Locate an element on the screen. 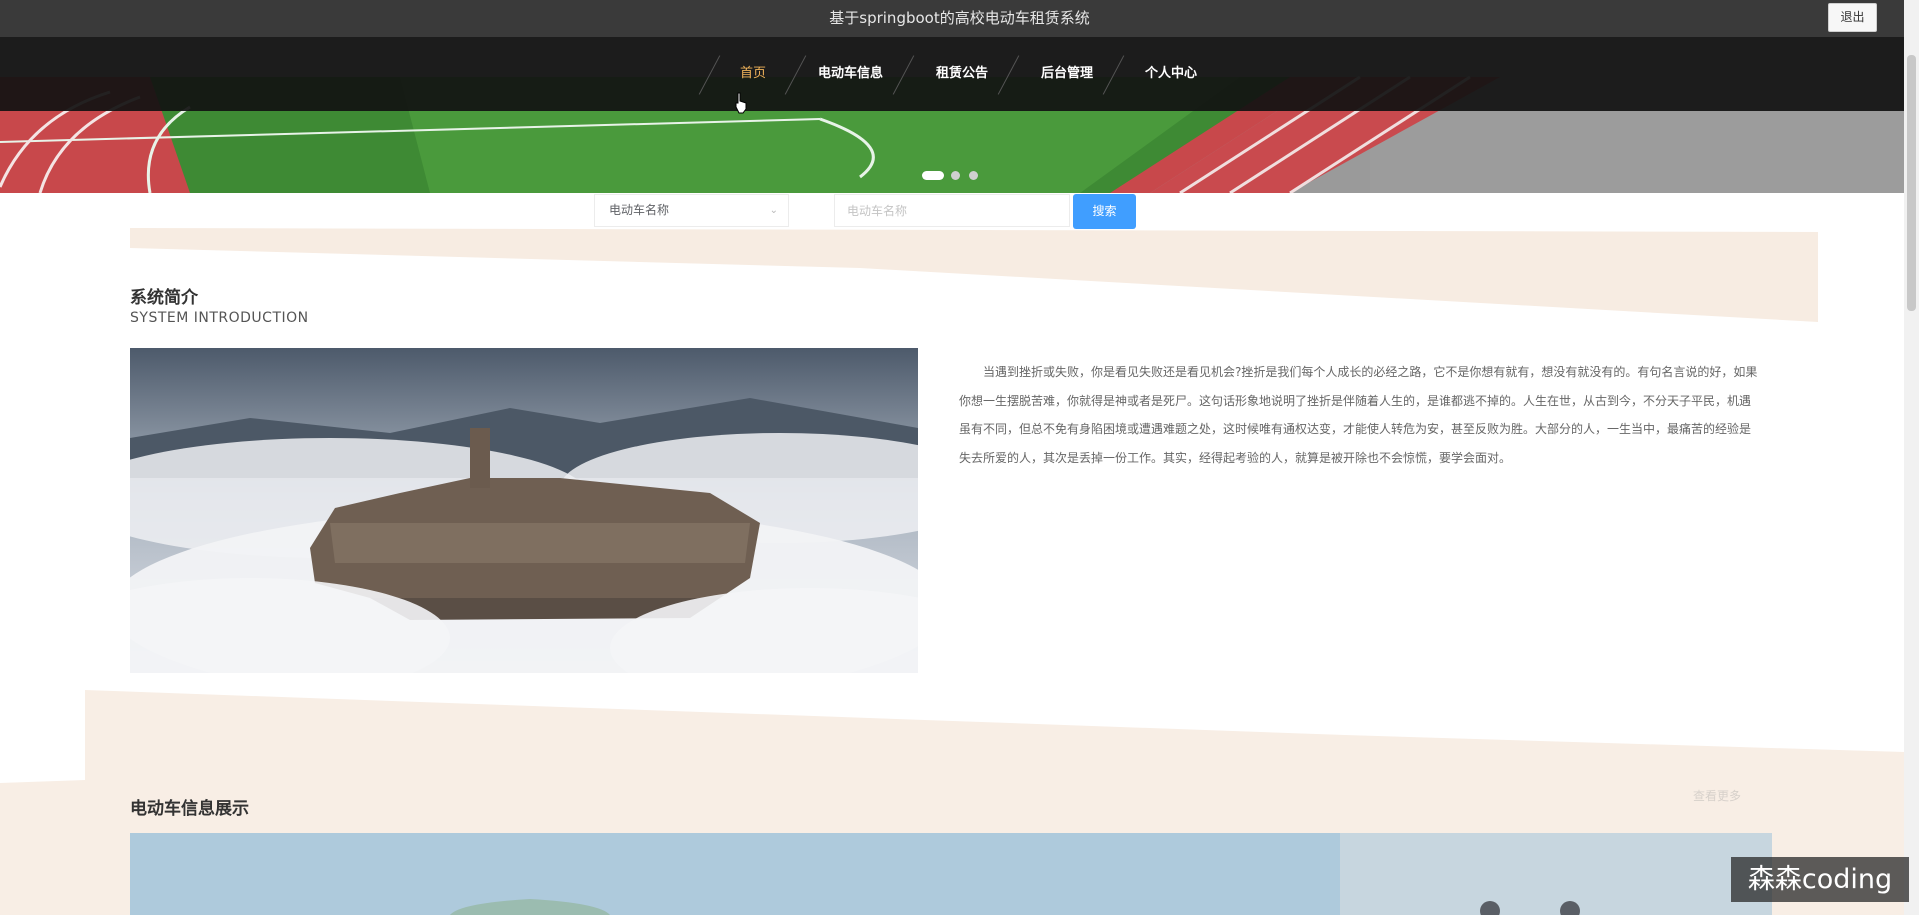 The width and height of the screenshot is (1919, 915). more-link: 查看更多 is located at coordinates (1717, 795).